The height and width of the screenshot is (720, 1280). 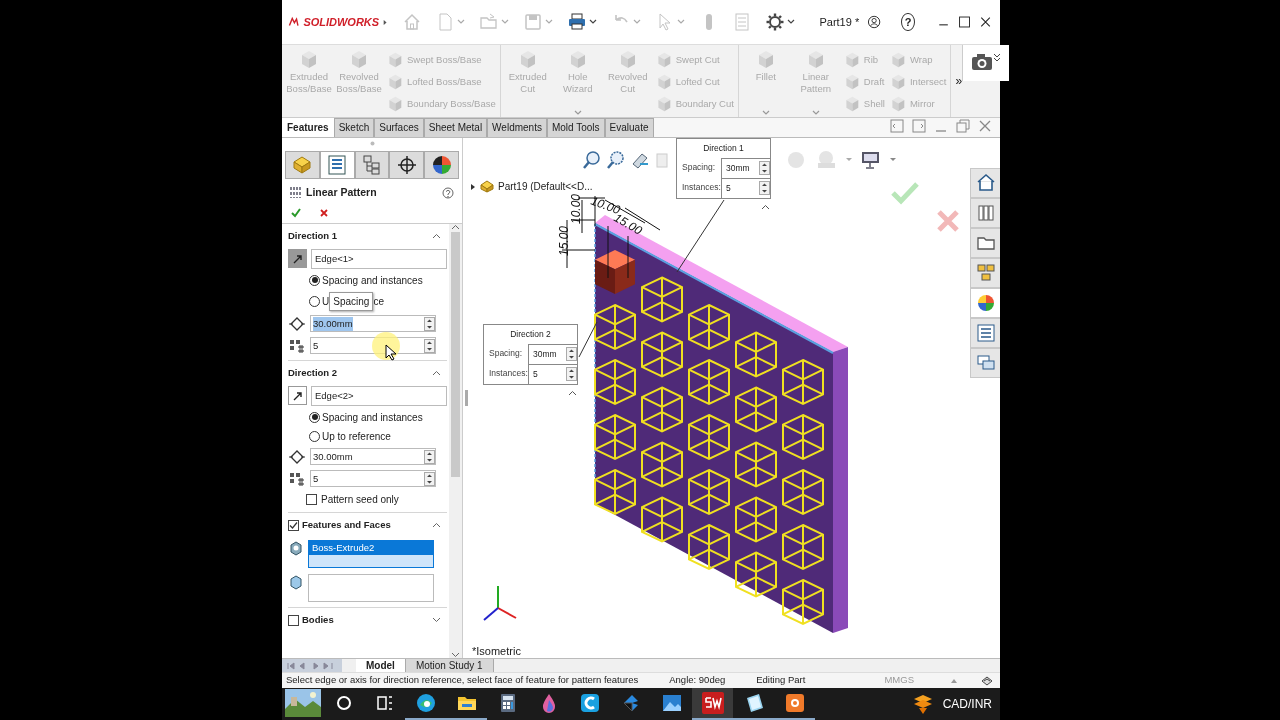 I want to click on double-caret-icon, so click(x=997, y=57).